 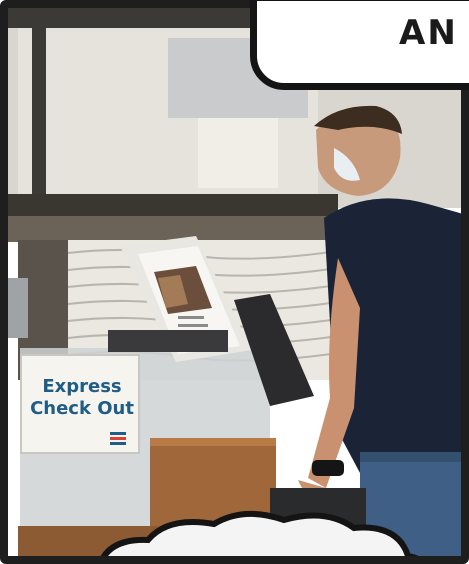 I want to click on caption-text: AN, so click(x=428, y=33).